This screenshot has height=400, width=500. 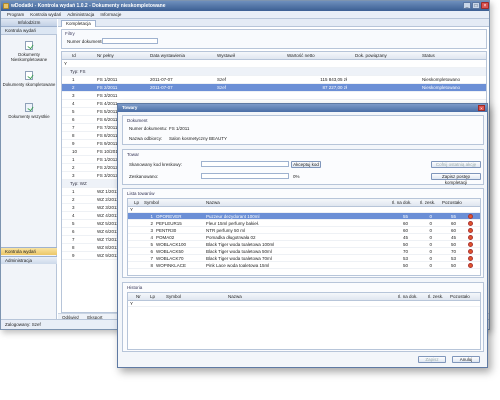 I want to click on cell-nr: FS 3/2011, so click(x=107, y=95).